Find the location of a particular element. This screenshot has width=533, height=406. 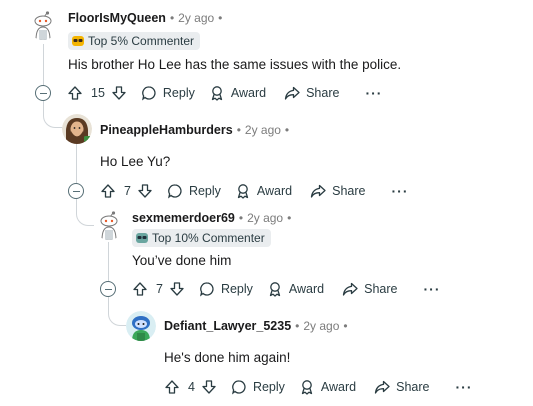

vote-group: 15 is located at coordinates (97, 93).